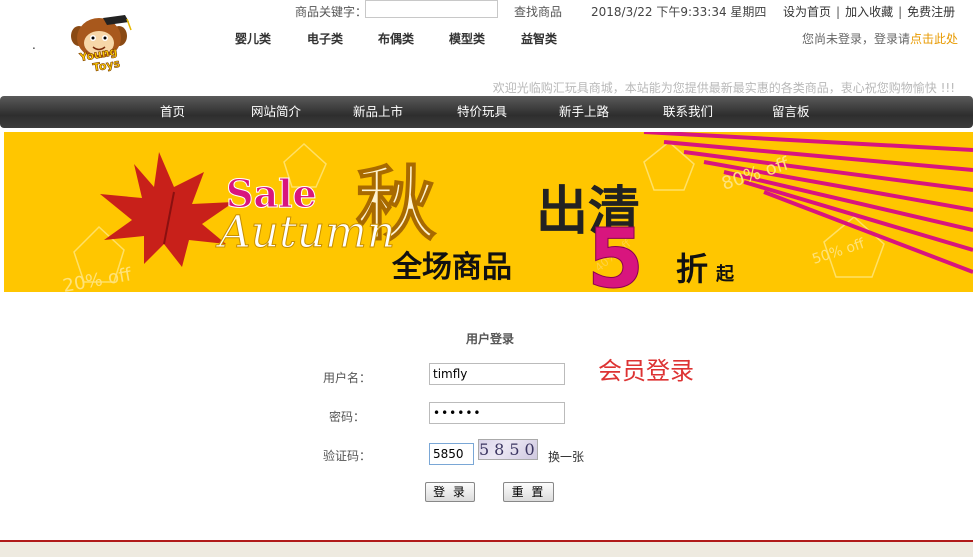 Image resolution: width=973 pixels, height=557 pixels. Describe the element at coordinates (431, 9) in the screenshot. I see `search-input` at that location.